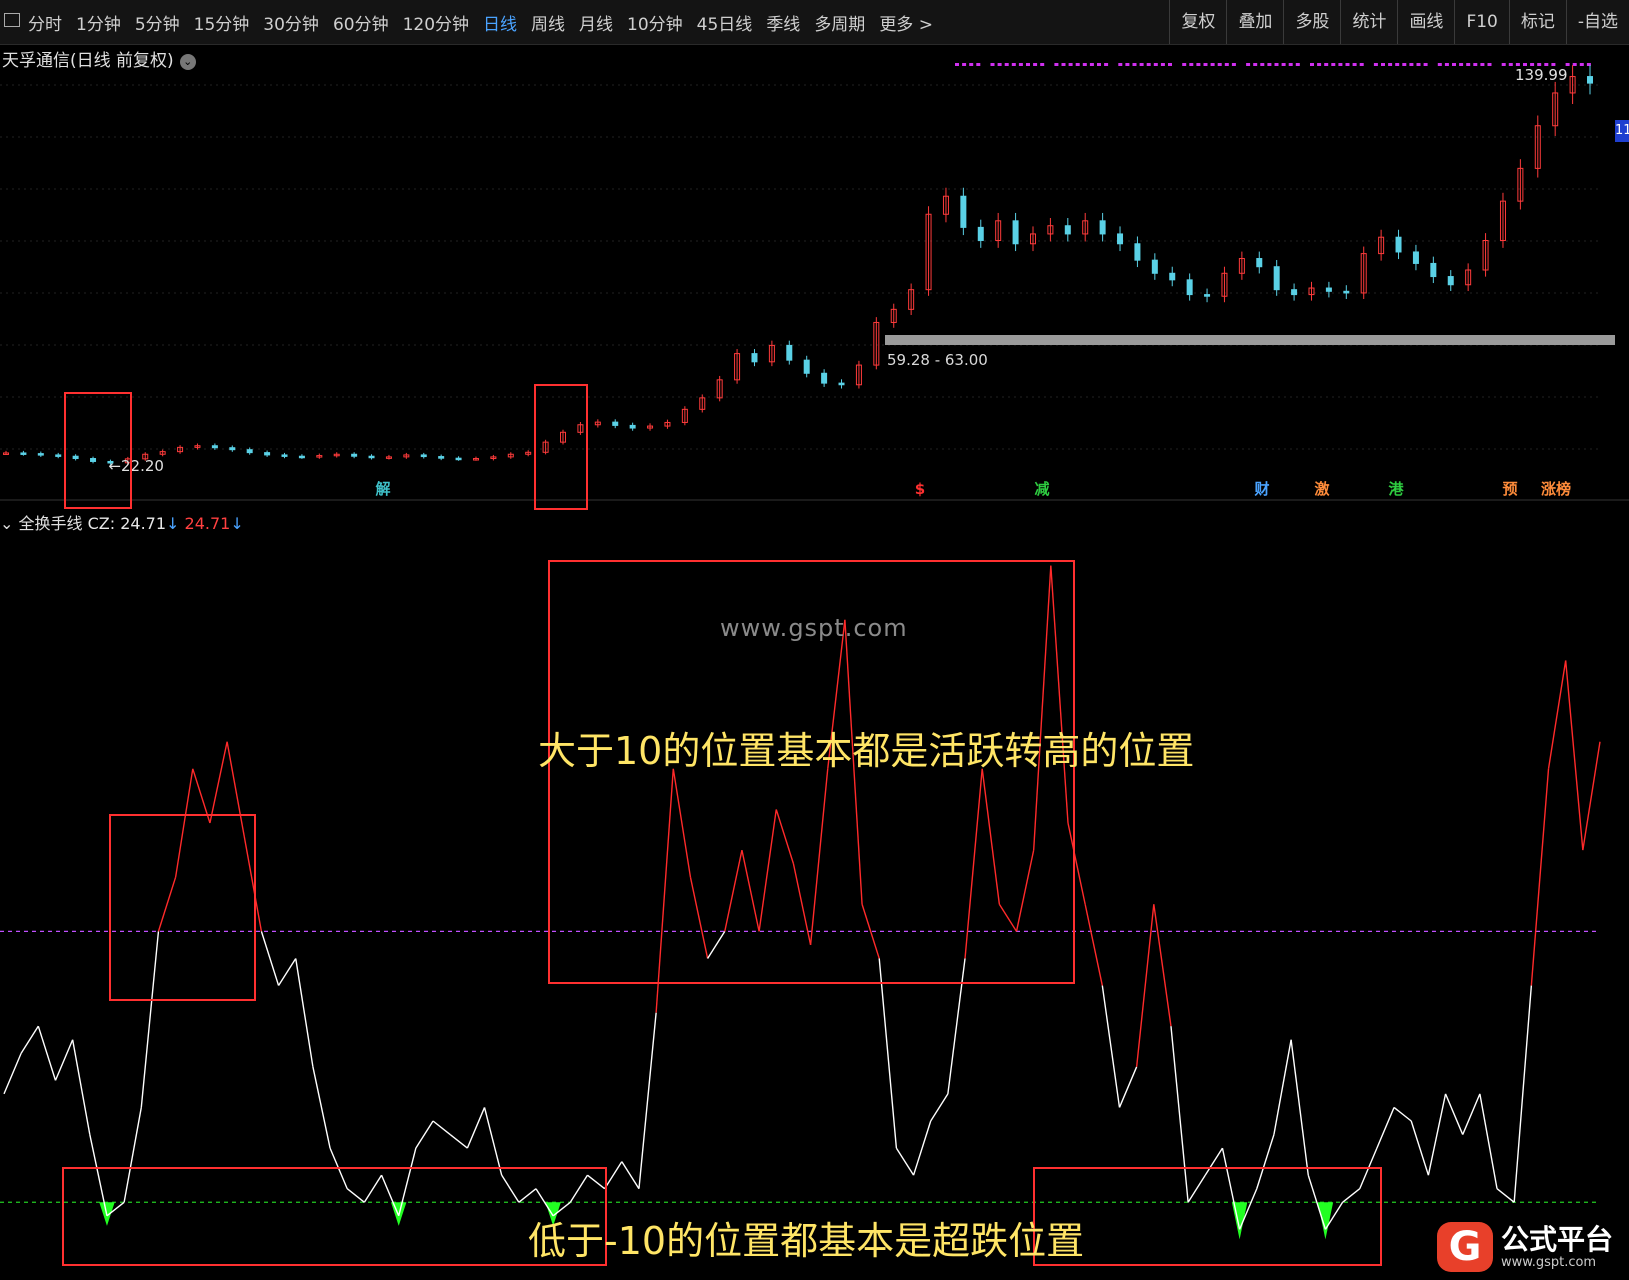  What do you see at coordinates (207, 523) in the screenshot?
I see `indicator-secondary-value: 24.71` at bounding box center [207, 523].